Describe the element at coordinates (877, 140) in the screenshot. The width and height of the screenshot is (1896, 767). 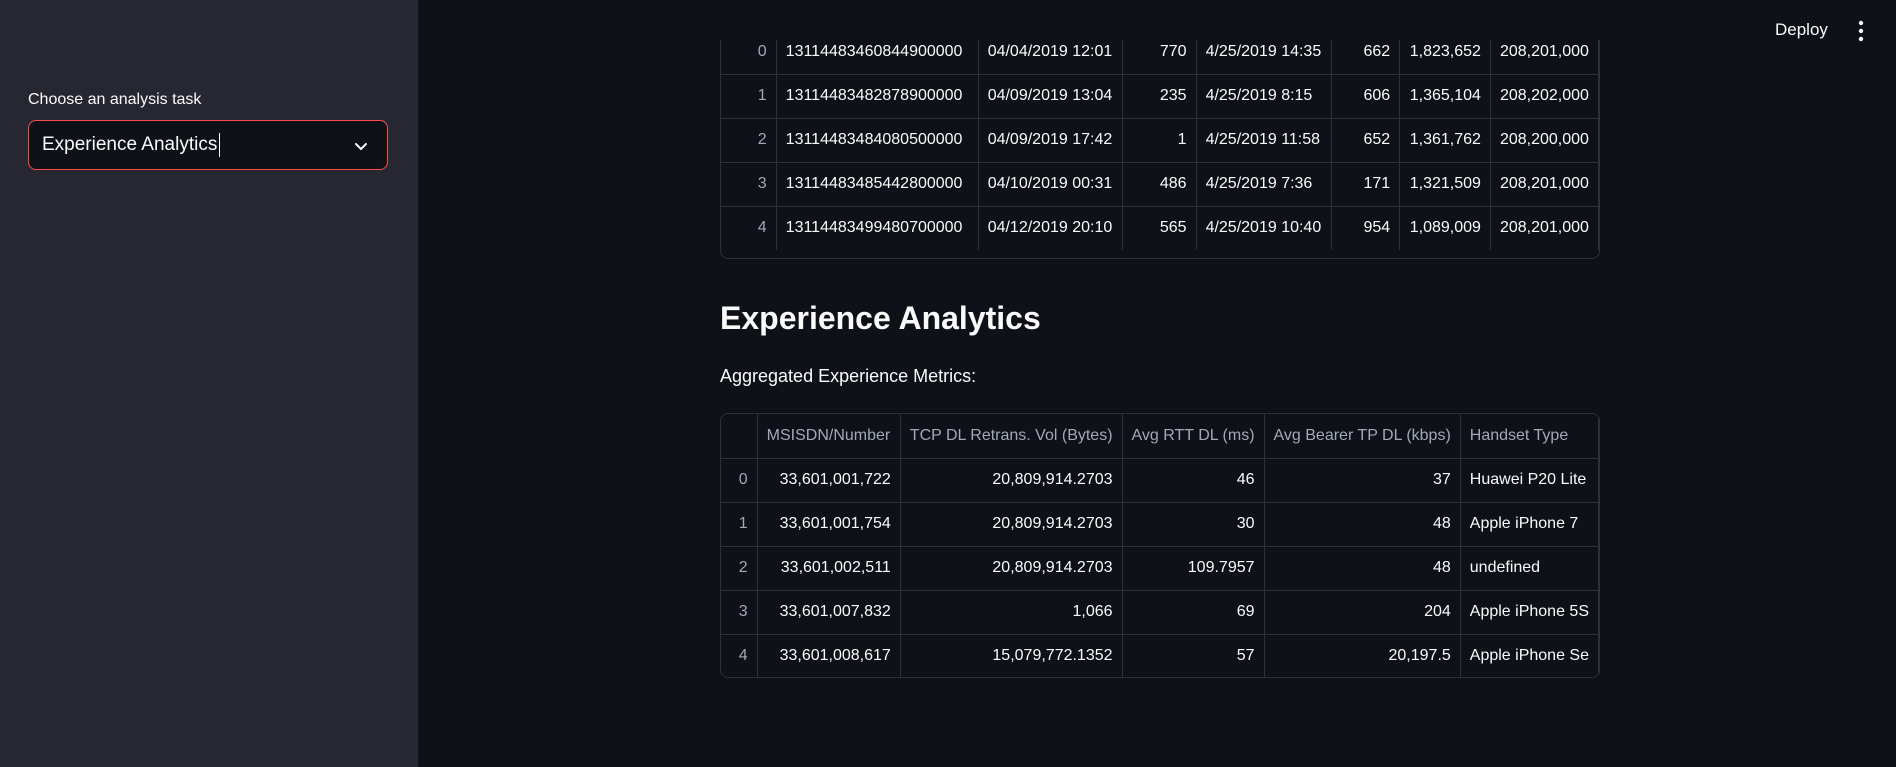
I see `table-cell: 13114483484080500000` at that location.